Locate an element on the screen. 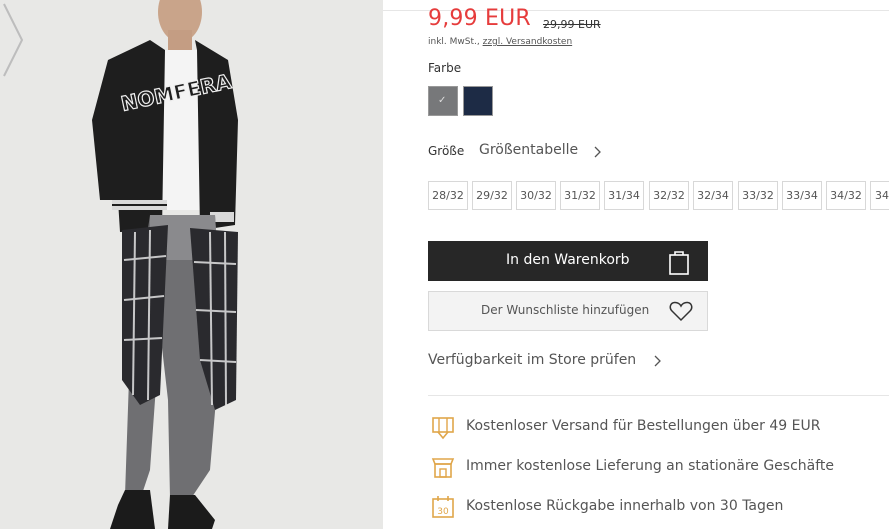  size-option: 33/32 is located at coordinates (758, 195).